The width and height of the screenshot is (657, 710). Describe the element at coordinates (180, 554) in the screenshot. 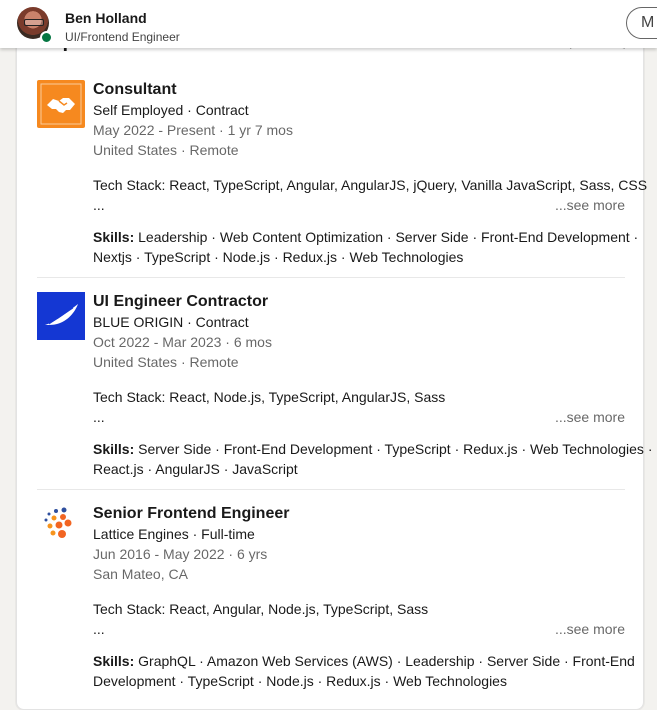

I see `date-range: Jun 2016 - May 2022 · 6 yrs` at that location.